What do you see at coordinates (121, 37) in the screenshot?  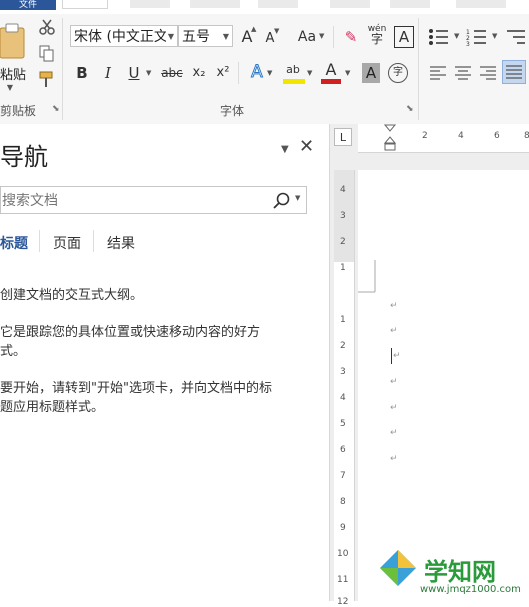 I see `font-name-value: 宋体 (中文正文` at bounding box center [121, 37].